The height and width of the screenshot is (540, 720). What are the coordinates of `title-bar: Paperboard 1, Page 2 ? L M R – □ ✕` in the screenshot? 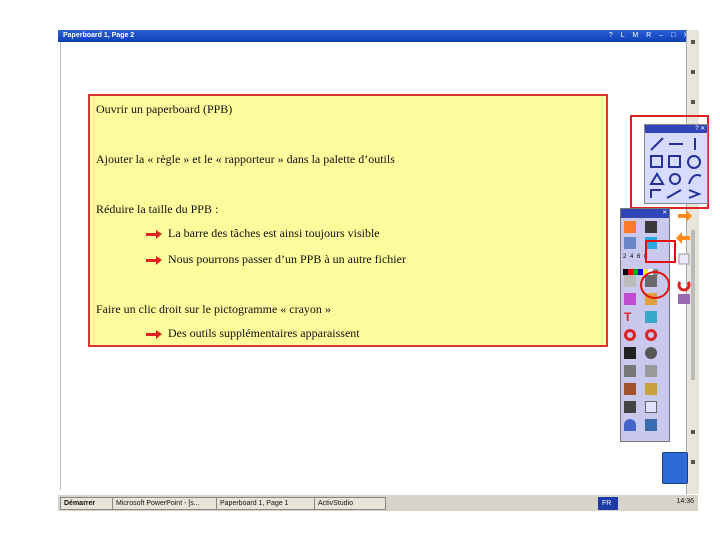 It's located at (378, 36).